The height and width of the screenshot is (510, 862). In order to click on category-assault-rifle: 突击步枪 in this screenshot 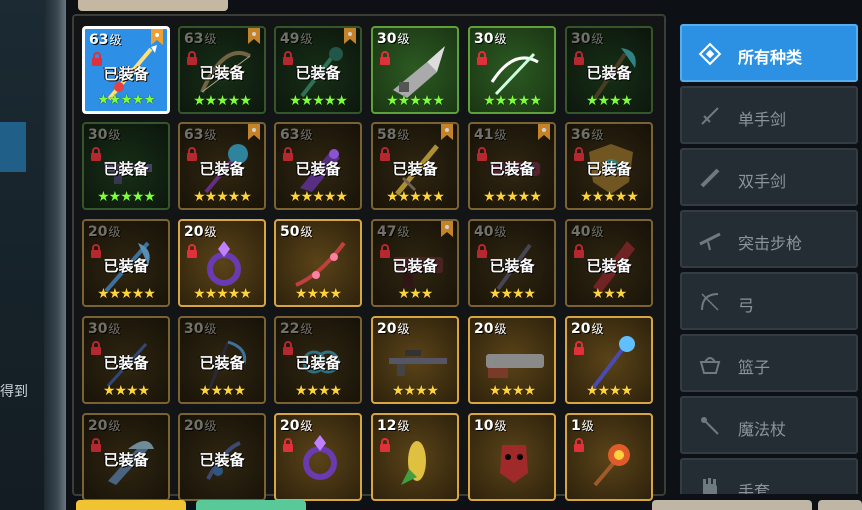, I will do `click(769, 239)`.